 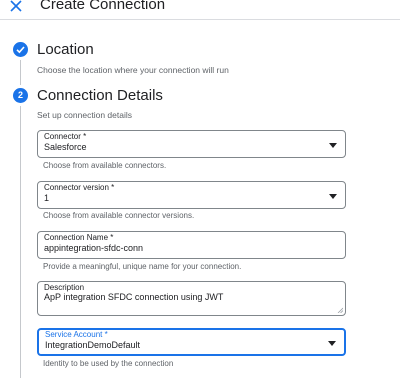 What do you see at coordinates (79, 187) in the screenshot?
I see `connector-version-label: Connector version *` at bounding box center [79, 187].